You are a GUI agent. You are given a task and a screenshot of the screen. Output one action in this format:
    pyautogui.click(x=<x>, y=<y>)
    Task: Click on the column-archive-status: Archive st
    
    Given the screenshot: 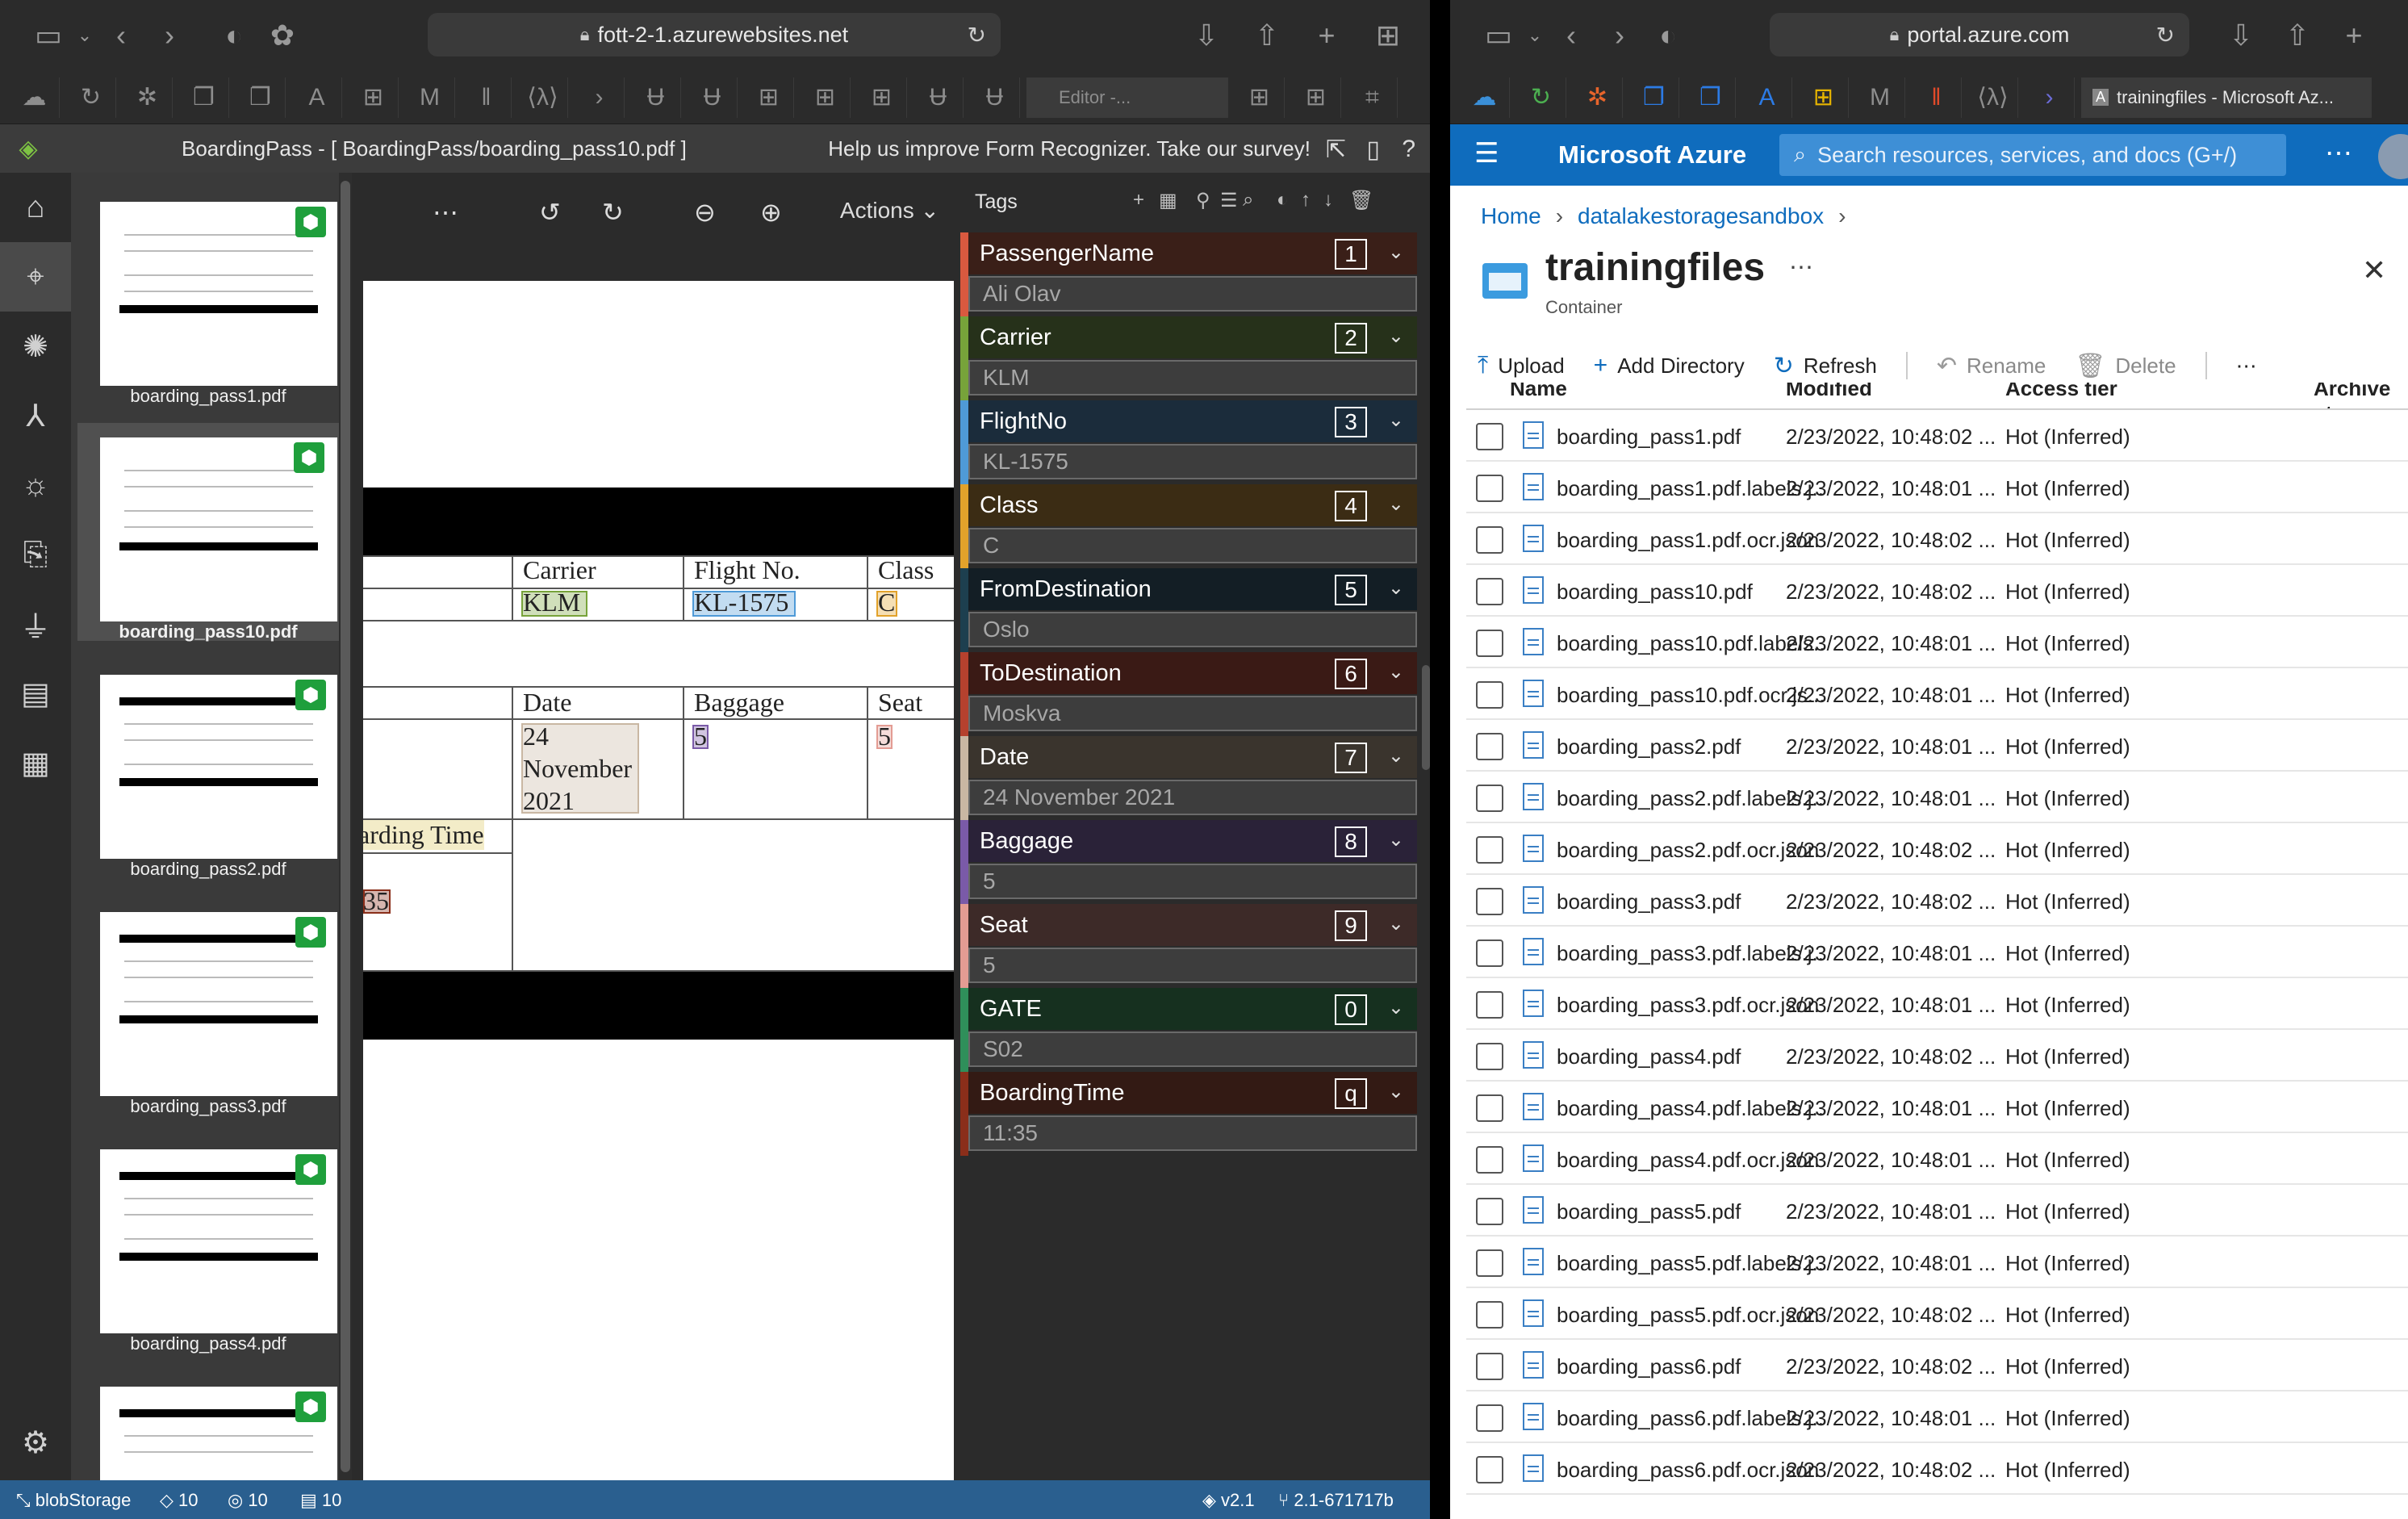 What is the action you would take?
    pyautogui.click(x=2361, y=395)
    